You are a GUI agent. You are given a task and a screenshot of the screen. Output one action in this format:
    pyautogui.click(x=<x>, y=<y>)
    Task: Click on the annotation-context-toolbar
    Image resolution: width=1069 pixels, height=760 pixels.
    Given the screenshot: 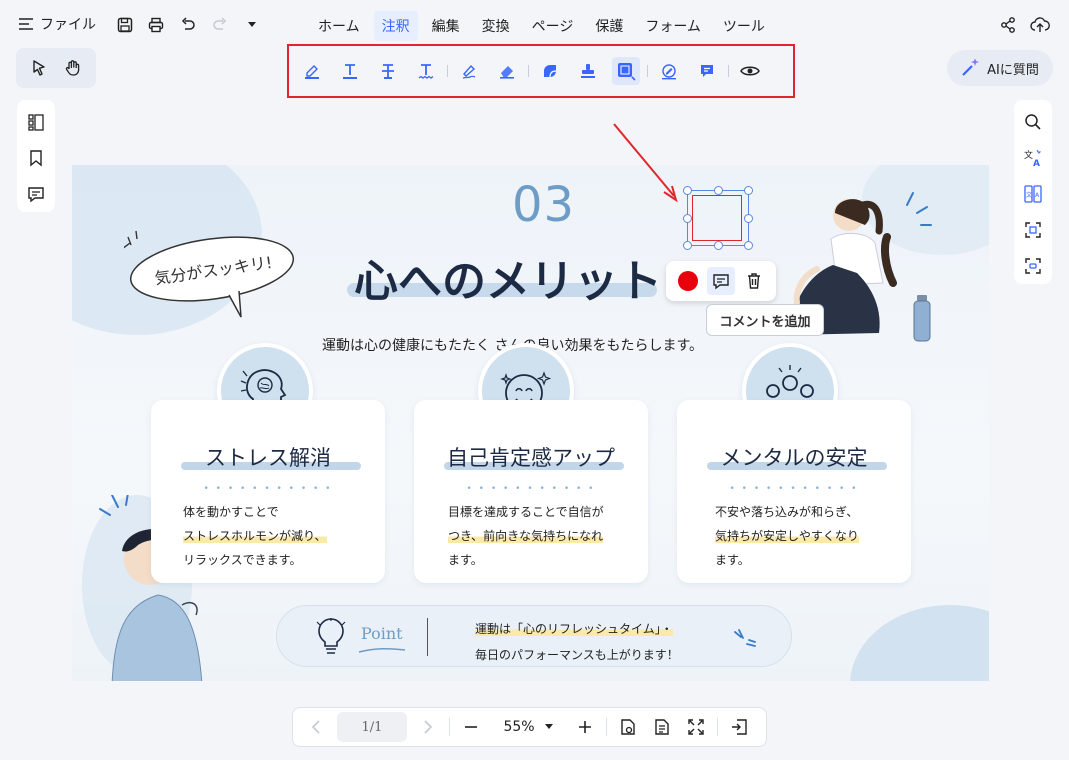 What is the action you would take?
    pyautogui.click(x=721, y=281)
    